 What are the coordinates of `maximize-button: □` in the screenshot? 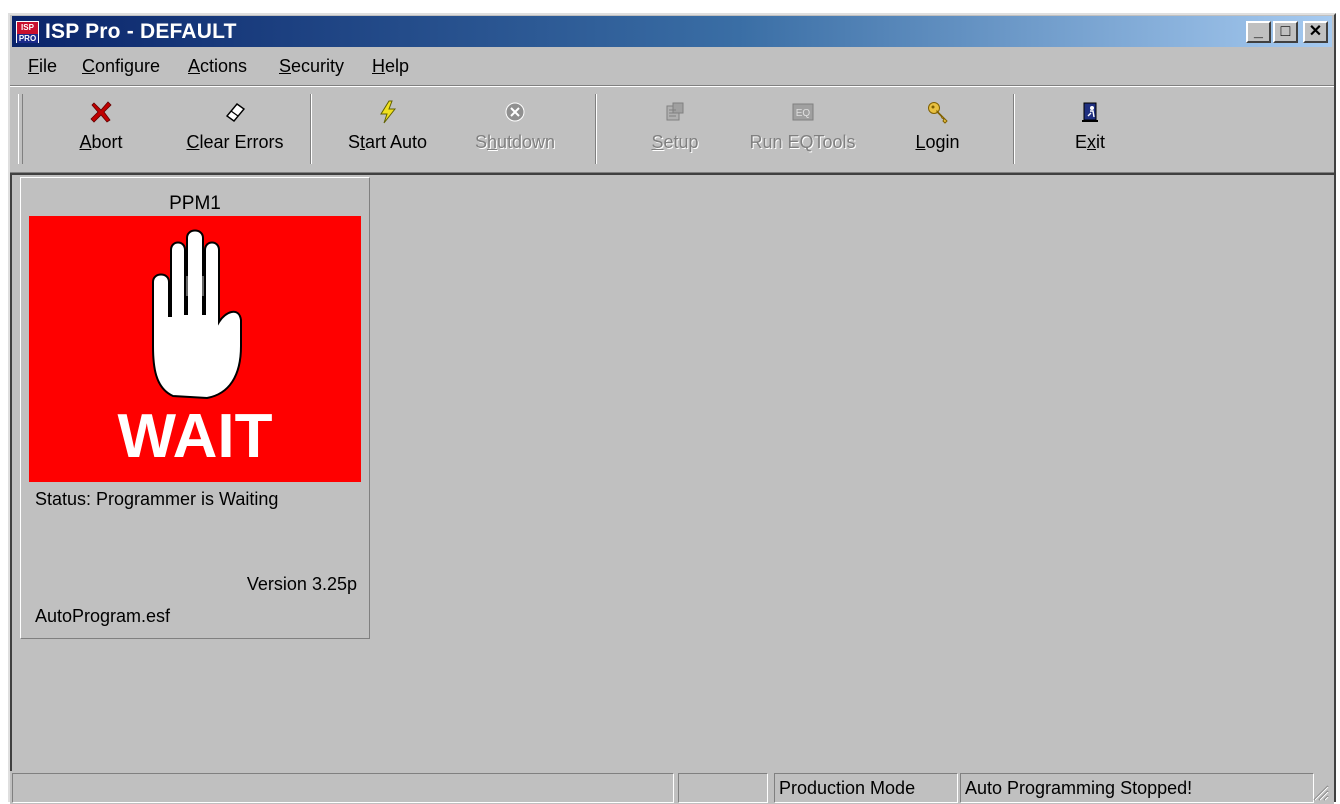 It's located at (1285, 32).